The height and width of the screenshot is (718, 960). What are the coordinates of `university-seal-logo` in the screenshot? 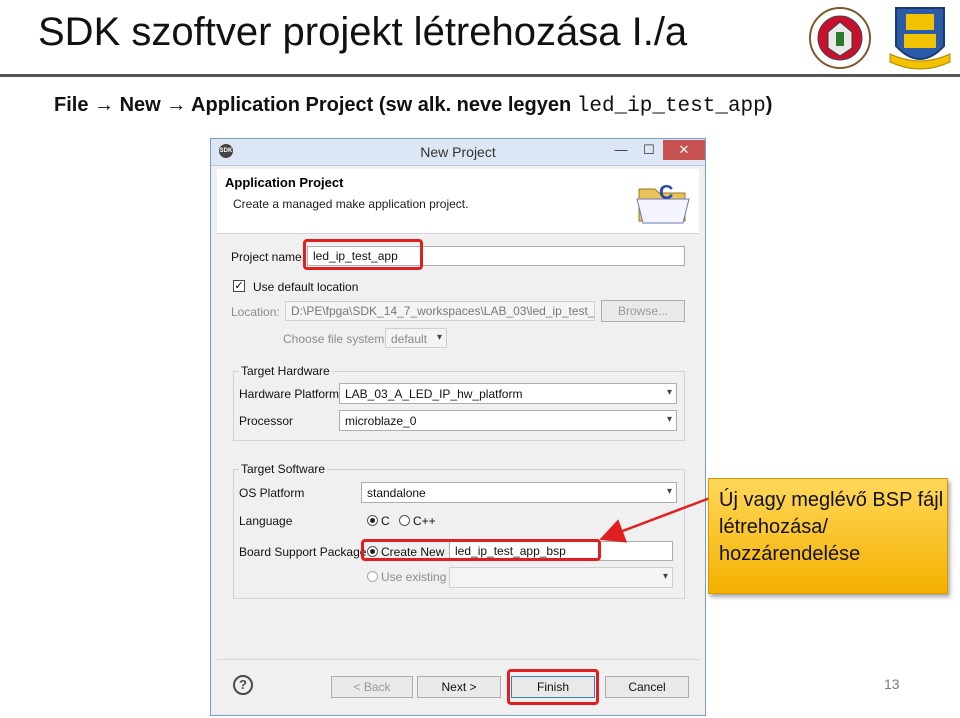 It's located at (840, 38).